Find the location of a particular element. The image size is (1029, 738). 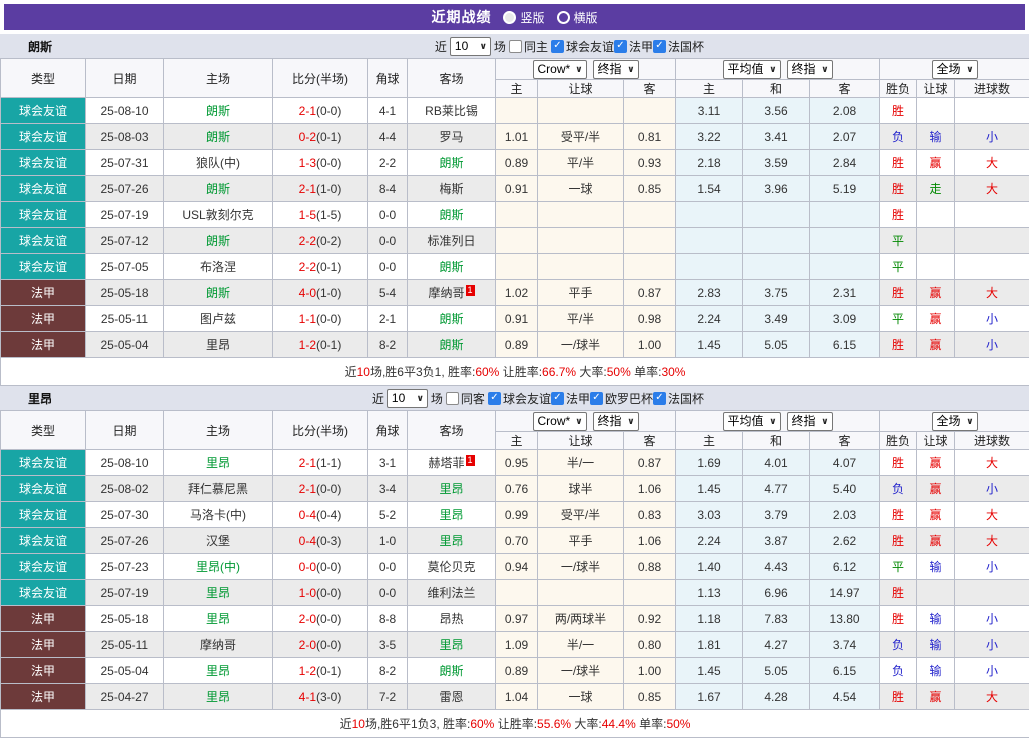

odds-handicap-cell: 一/球半 is located at coordinates (581, 567).